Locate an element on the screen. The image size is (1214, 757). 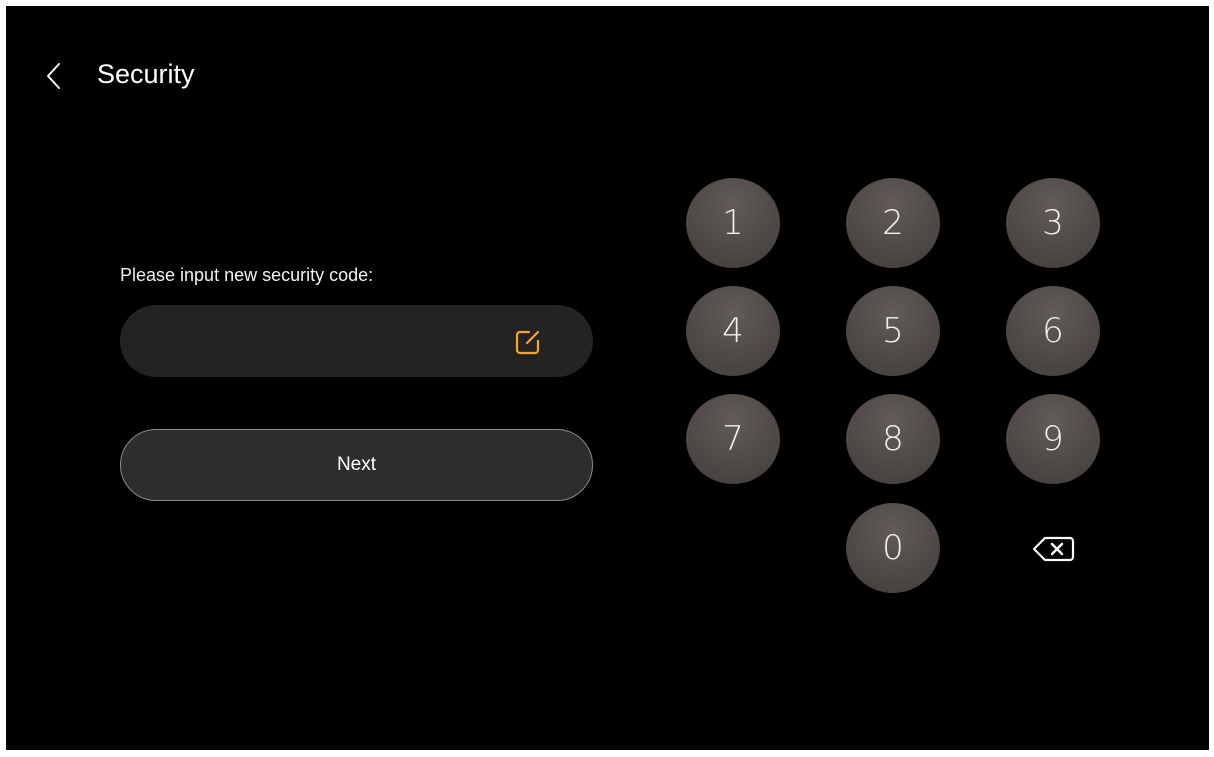
keypad-key-3: 3 is located at coordinates (1053, 223).